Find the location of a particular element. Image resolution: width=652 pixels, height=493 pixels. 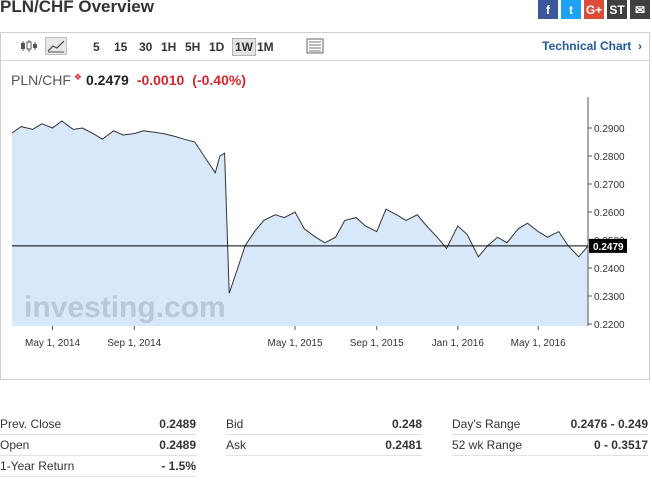

stat-cell: Open 0.2489 is located at coordinates (98, 445).